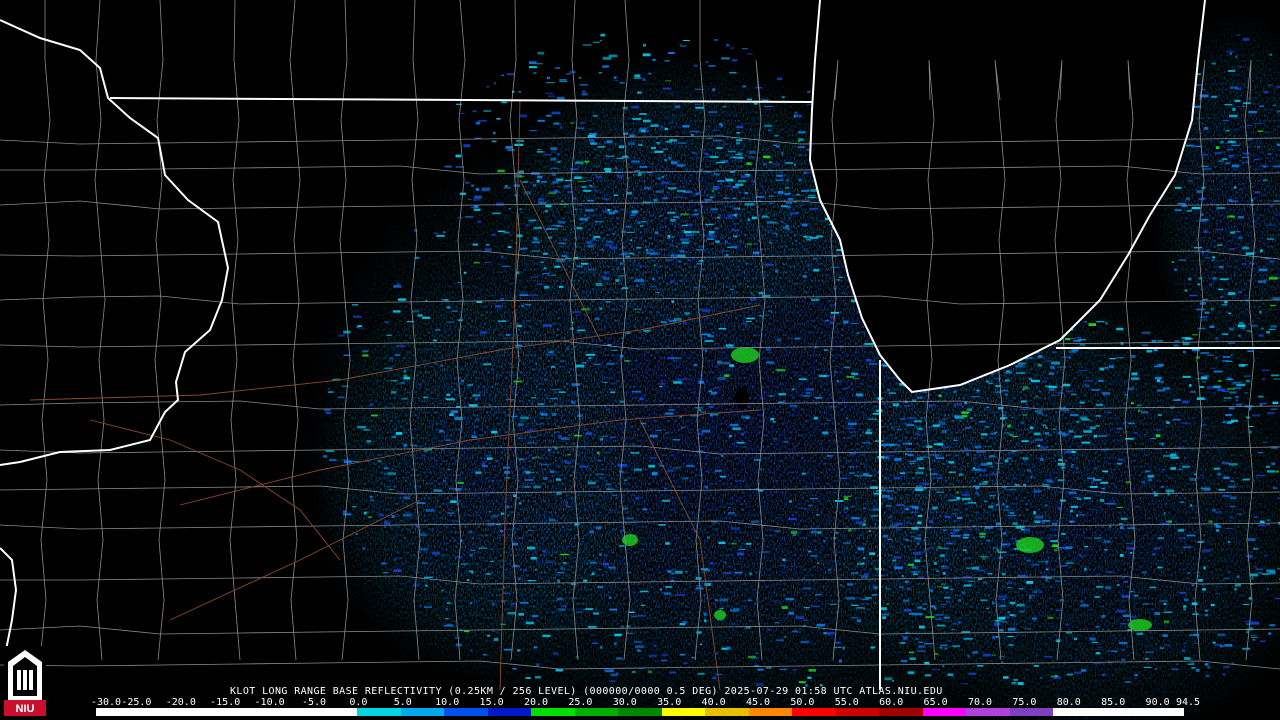 This screenshot has width=1280, height=720. I want to click on legend-tick: 40.0, so click(713, 702).